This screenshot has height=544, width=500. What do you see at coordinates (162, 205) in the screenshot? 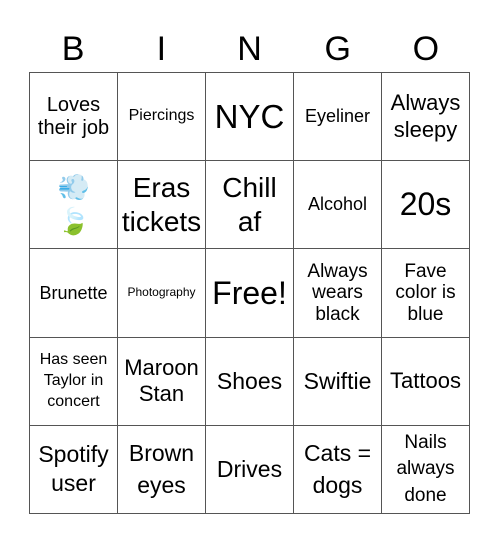
I see `bingo-cell: Eras tickets` at bounding box center [162, 205].